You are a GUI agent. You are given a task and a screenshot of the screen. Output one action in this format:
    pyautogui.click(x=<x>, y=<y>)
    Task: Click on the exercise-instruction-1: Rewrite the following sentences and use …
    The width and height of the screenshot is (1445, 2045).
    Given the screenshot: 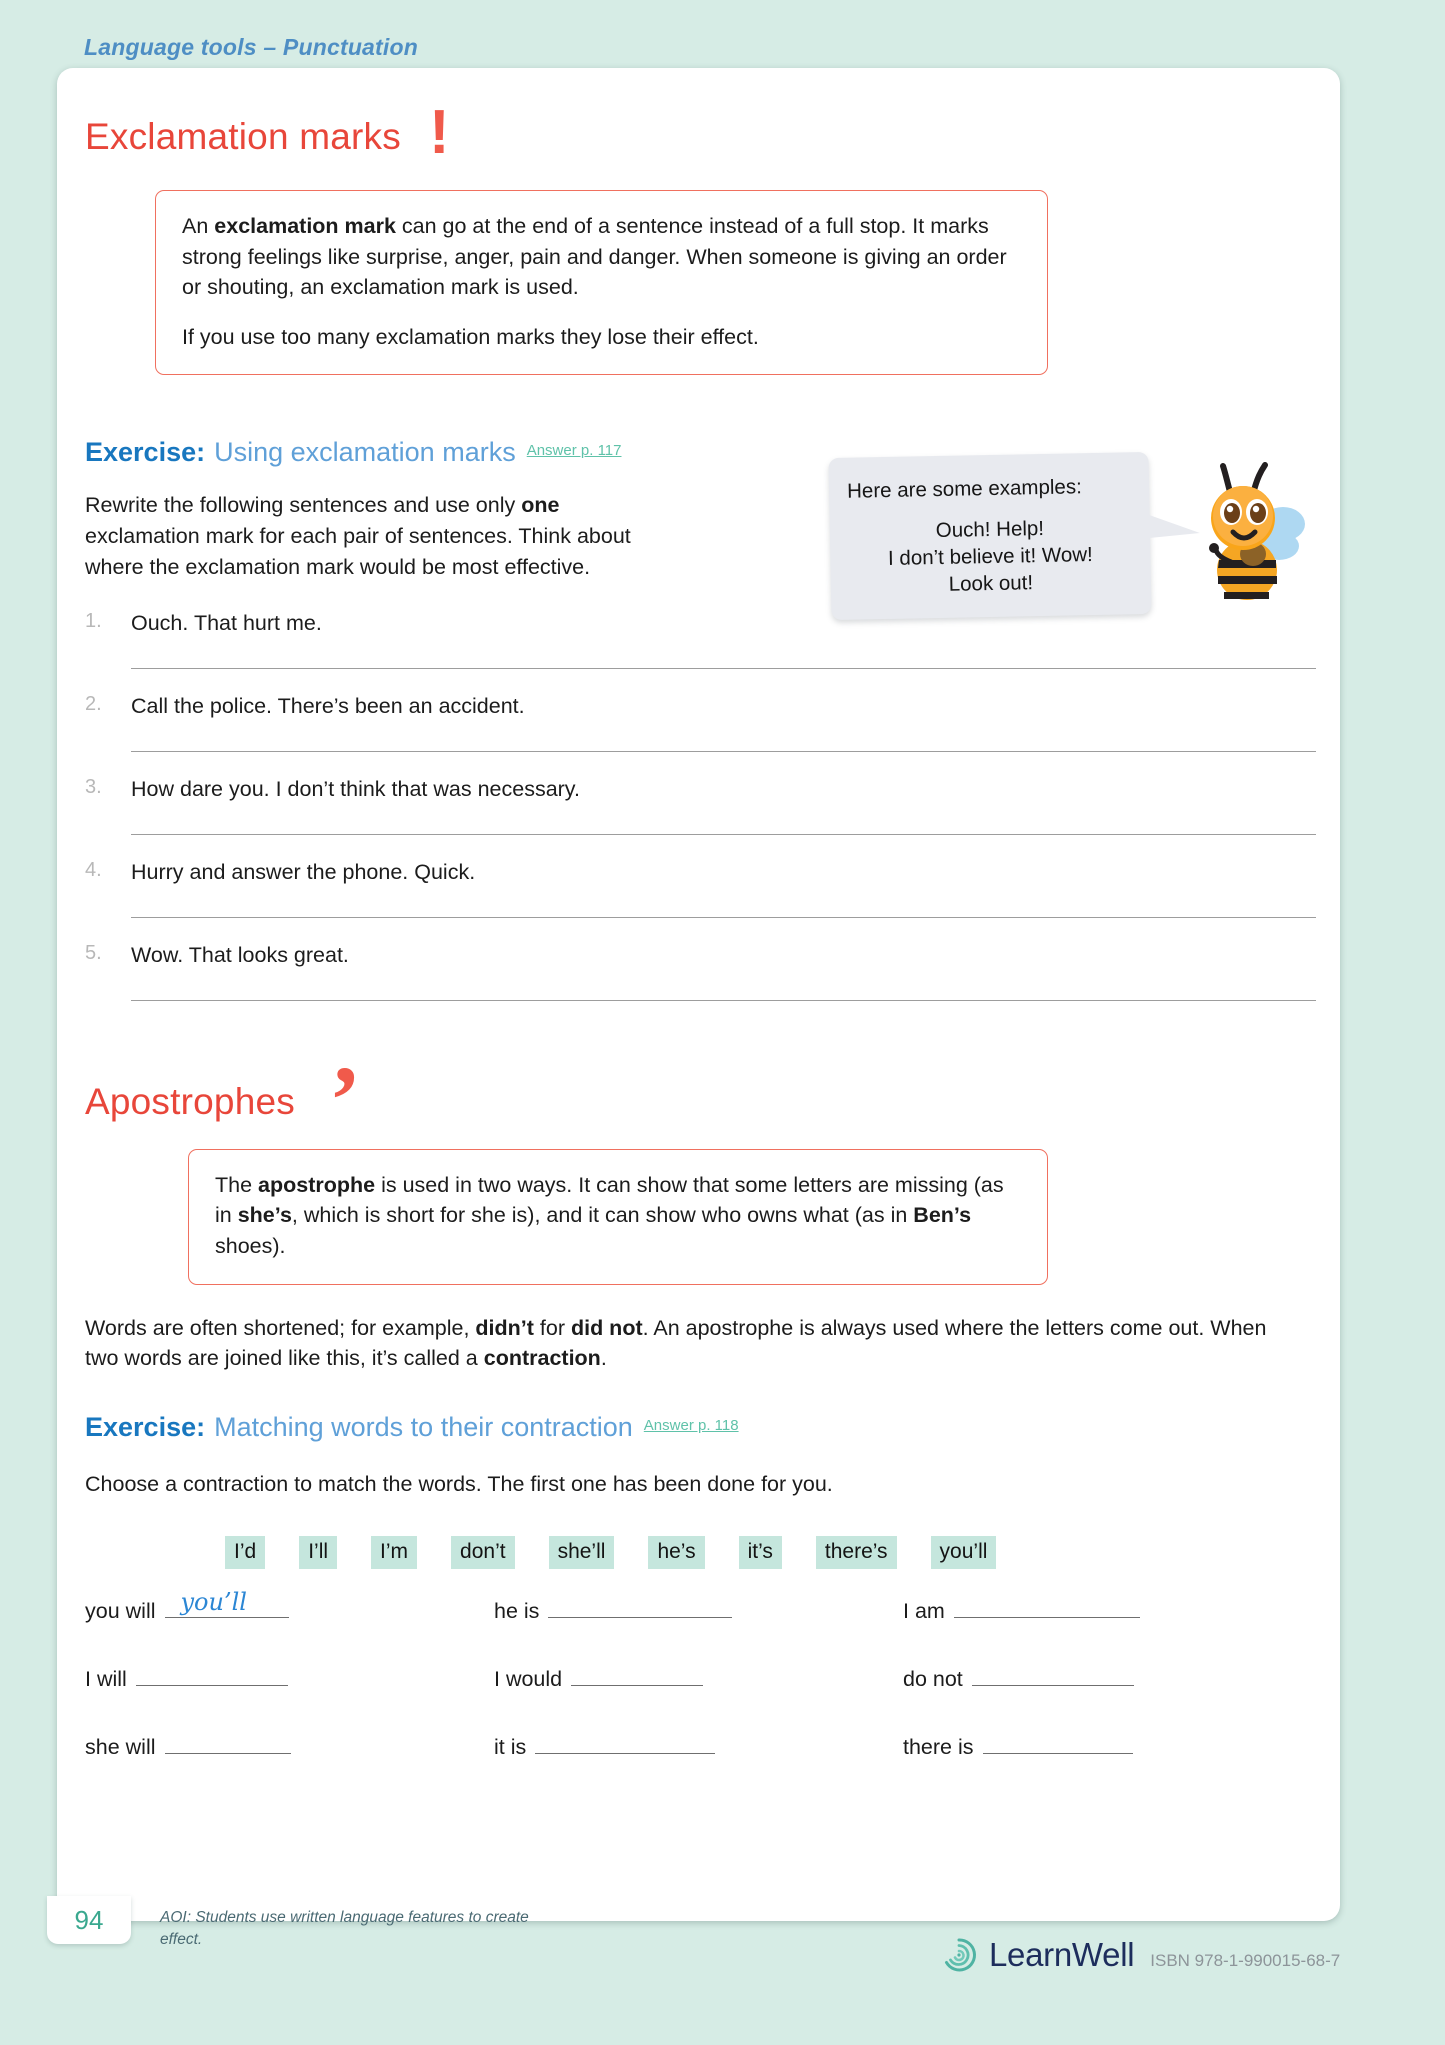 What is the action you would take?
    pyautogui.click(x=365, y=536)
    